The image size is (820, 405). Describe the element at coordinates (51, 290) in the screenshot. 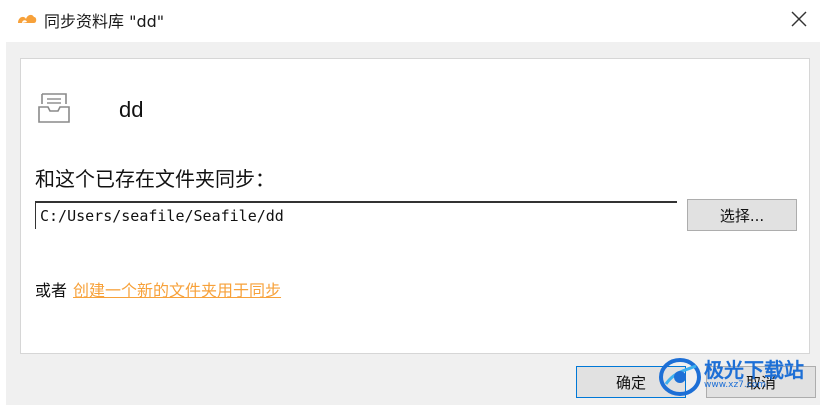

I see `or-label: 或者` at that location.